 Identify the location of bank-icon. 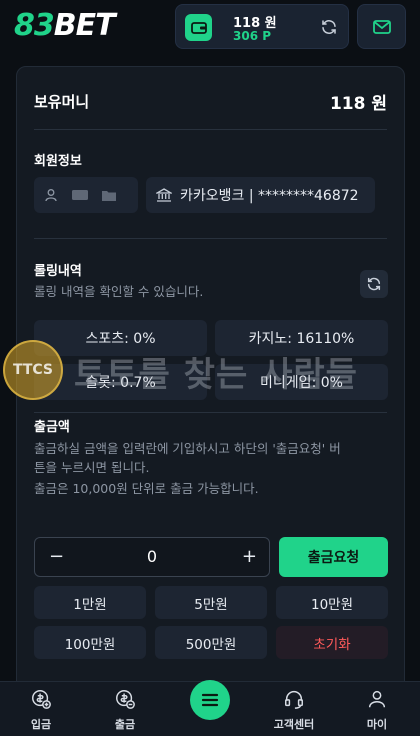
(164, 194).